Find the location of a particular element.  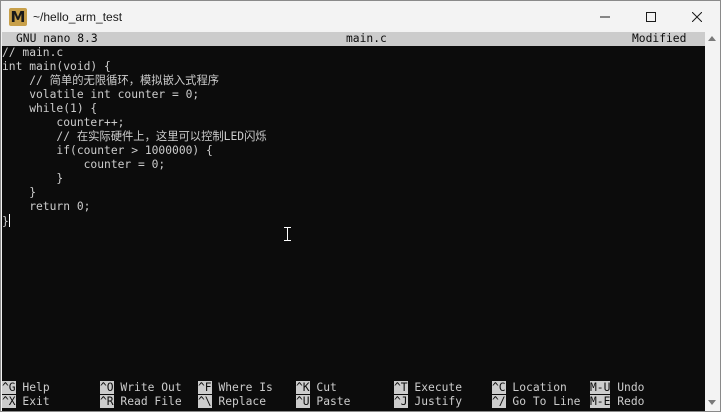

code-line: counter = 0; is located at coordinates (84, 164).